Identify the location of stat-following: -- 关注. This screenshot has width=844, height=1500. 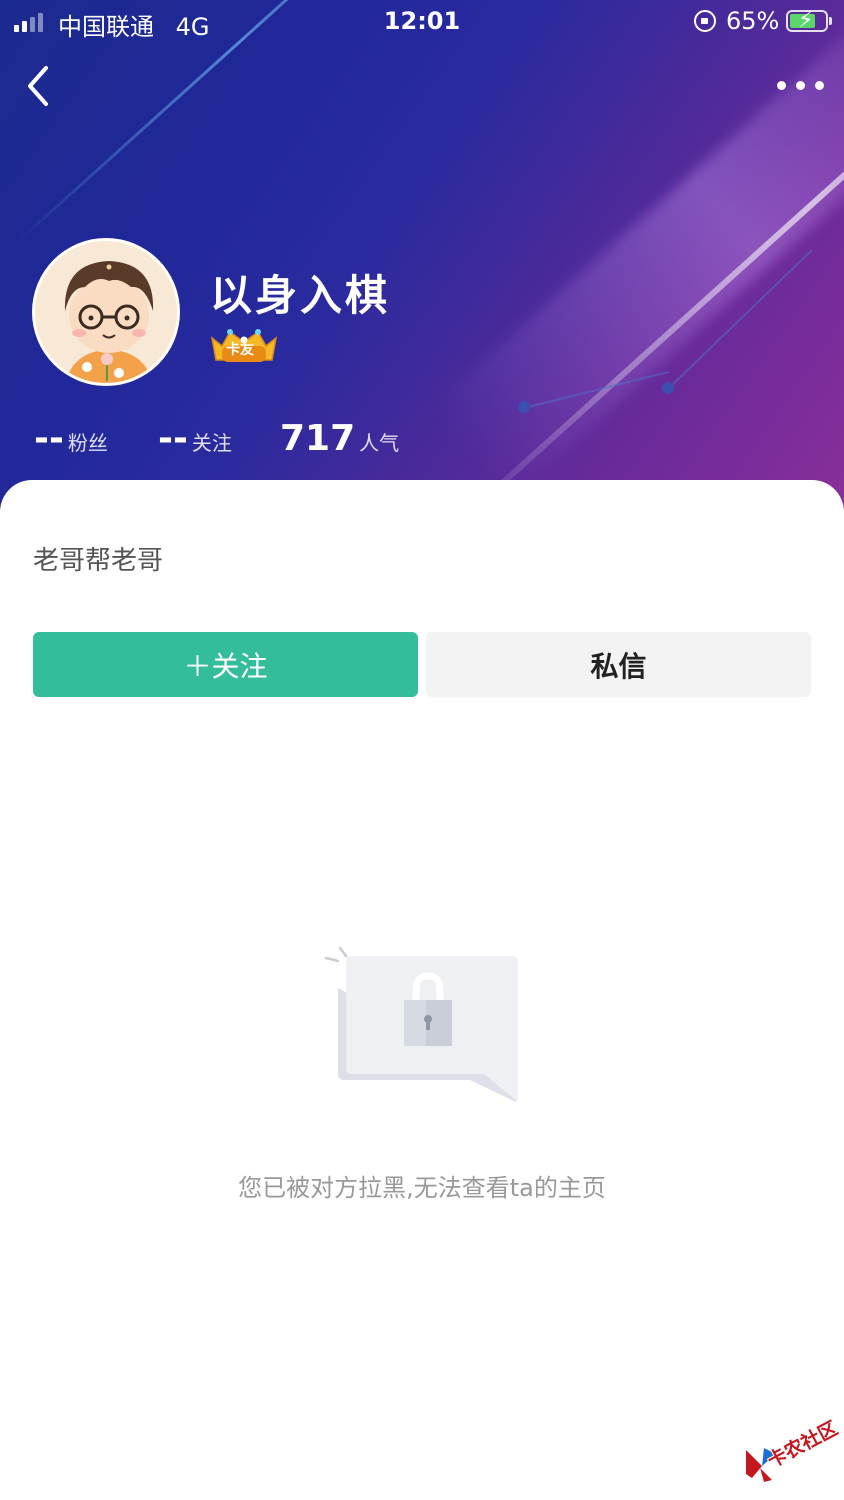
(195, 438).